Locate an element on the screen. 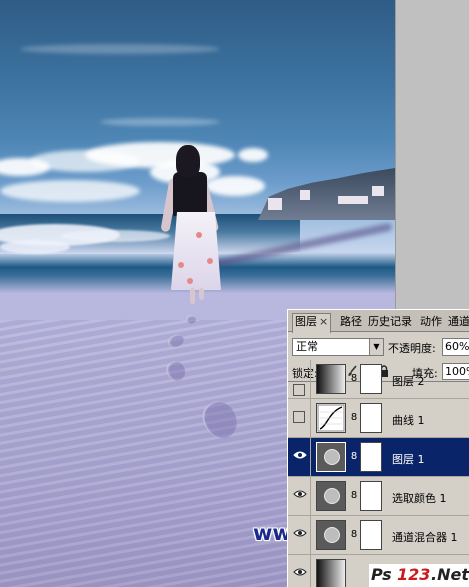 This screenshot has height=587, width=469. curves-thumbnail is located at coordinates (331, 418).